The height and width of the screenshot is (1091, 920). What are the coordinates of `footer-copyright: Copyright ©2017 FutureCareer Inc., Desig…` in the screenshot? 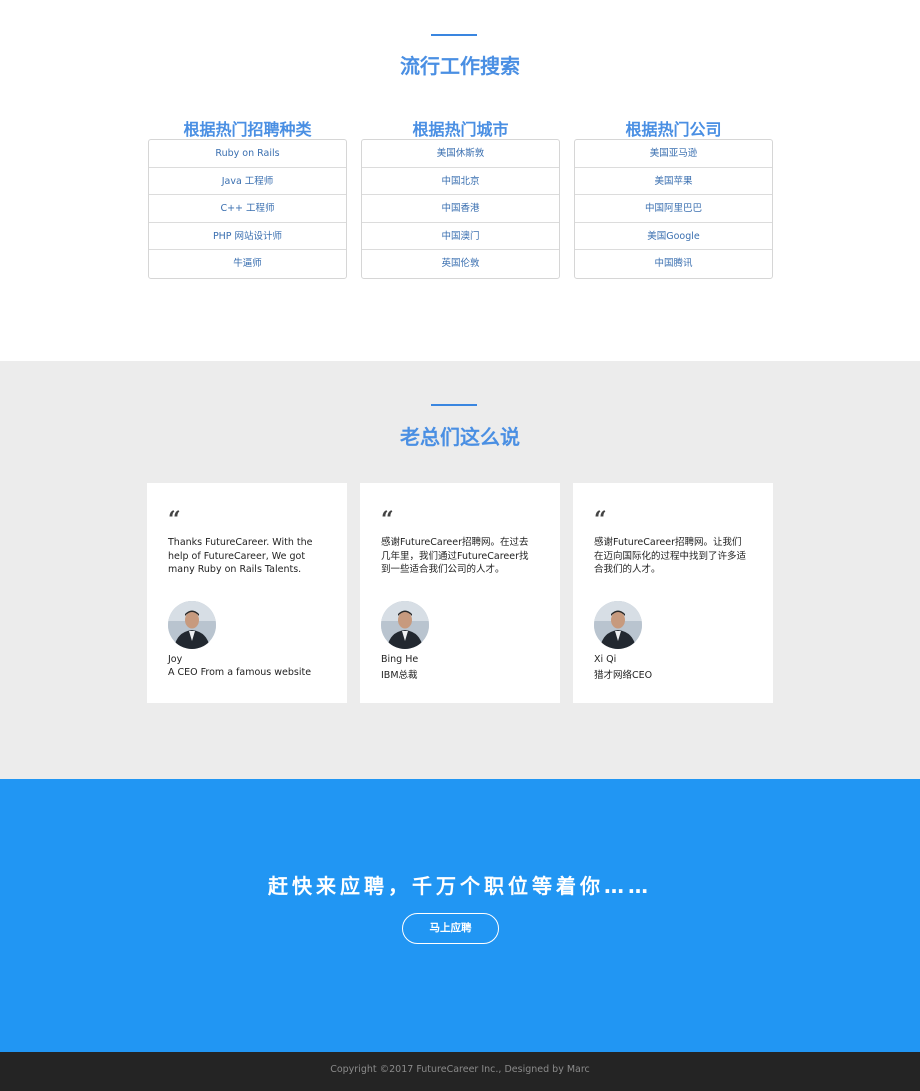 It's located at (460, 1069).